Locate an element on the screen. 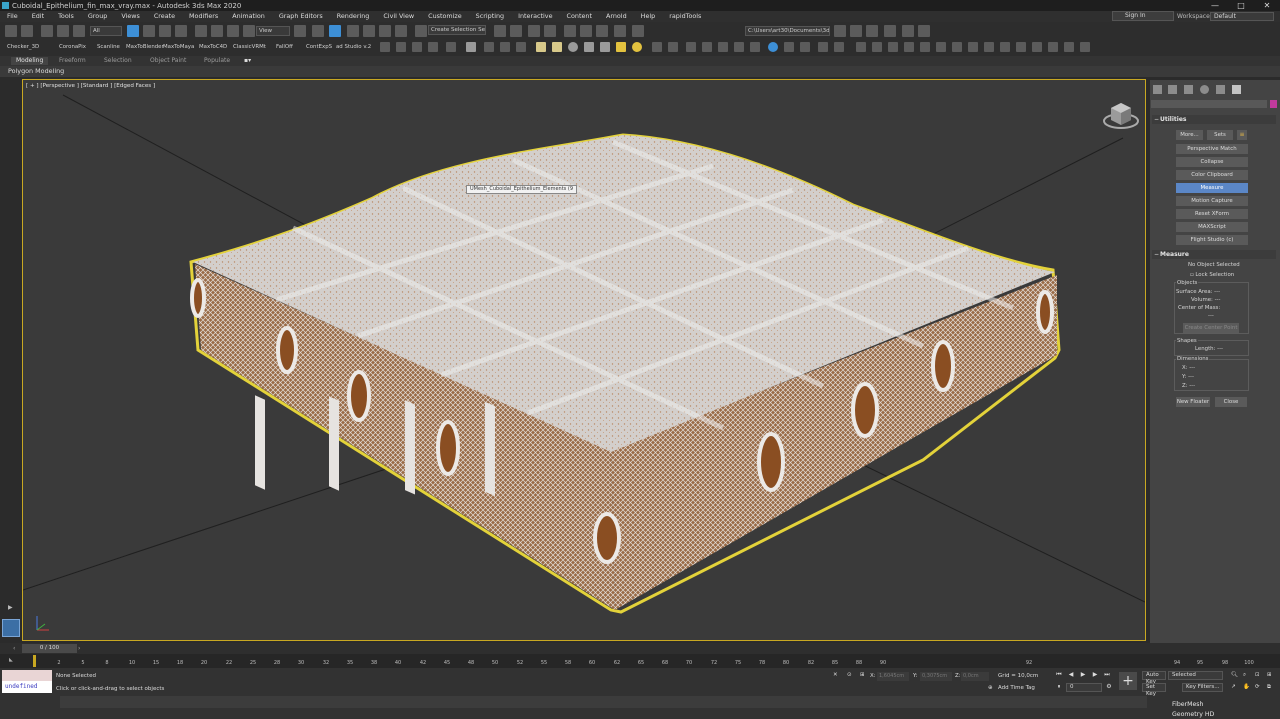  close-button: ✕ is located at coordinates (1267, 5).